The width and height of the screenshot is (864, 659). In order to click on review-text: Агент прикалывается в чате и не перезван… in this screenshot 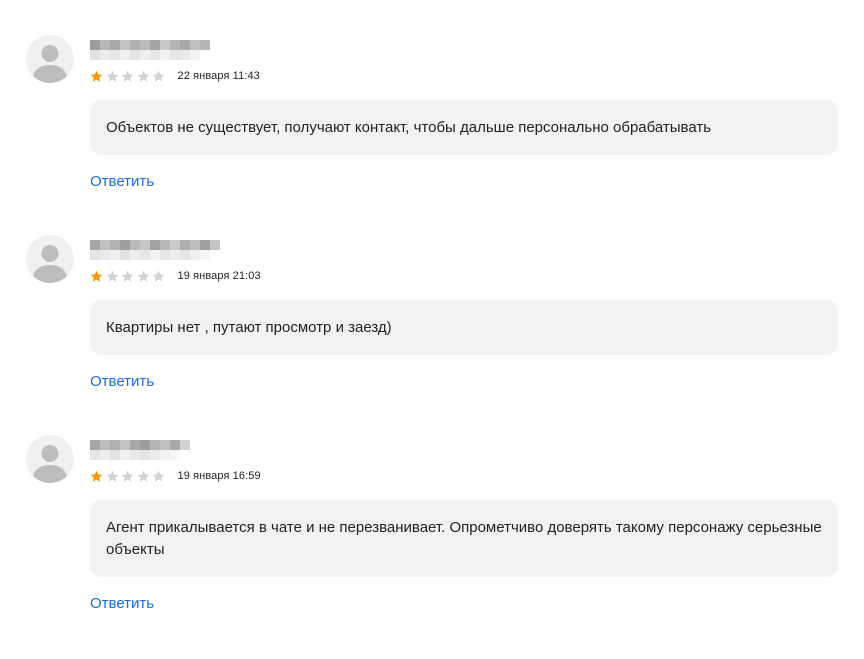, I will do `click(464, 538)`.